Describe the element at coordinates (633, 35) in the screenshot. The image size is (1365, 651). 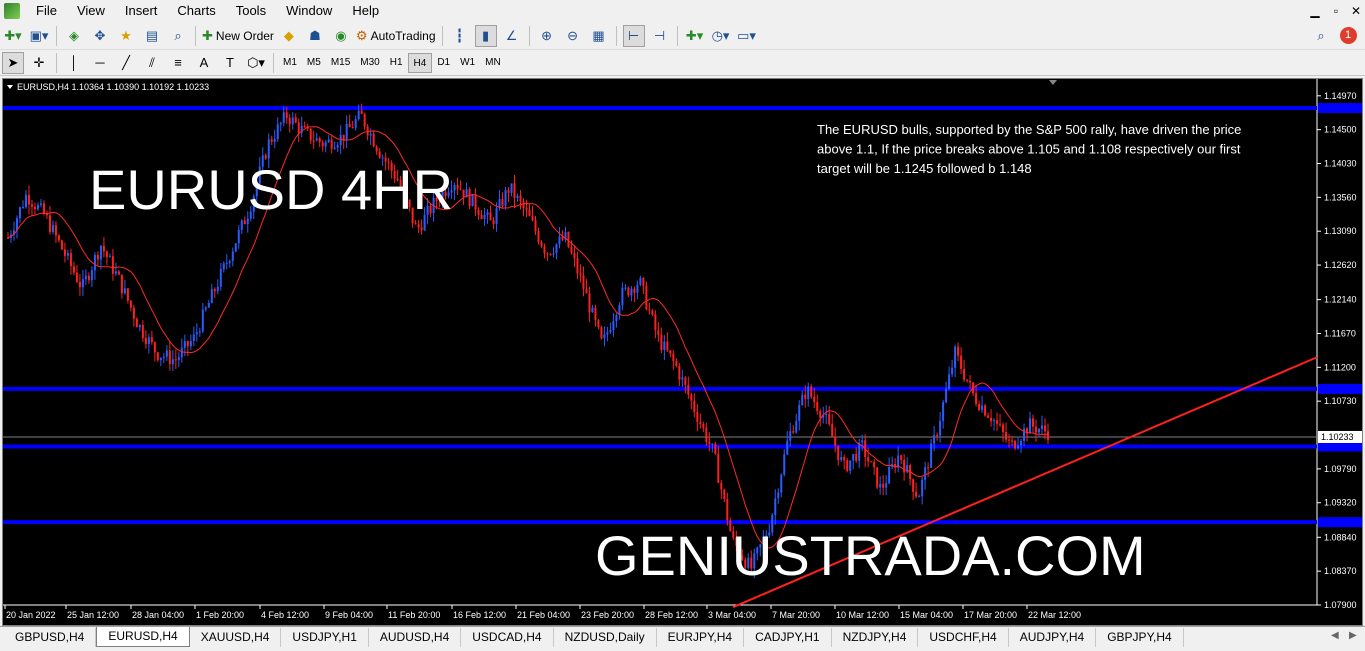
I see `auto-scroll-icon: ⊢` at that location.